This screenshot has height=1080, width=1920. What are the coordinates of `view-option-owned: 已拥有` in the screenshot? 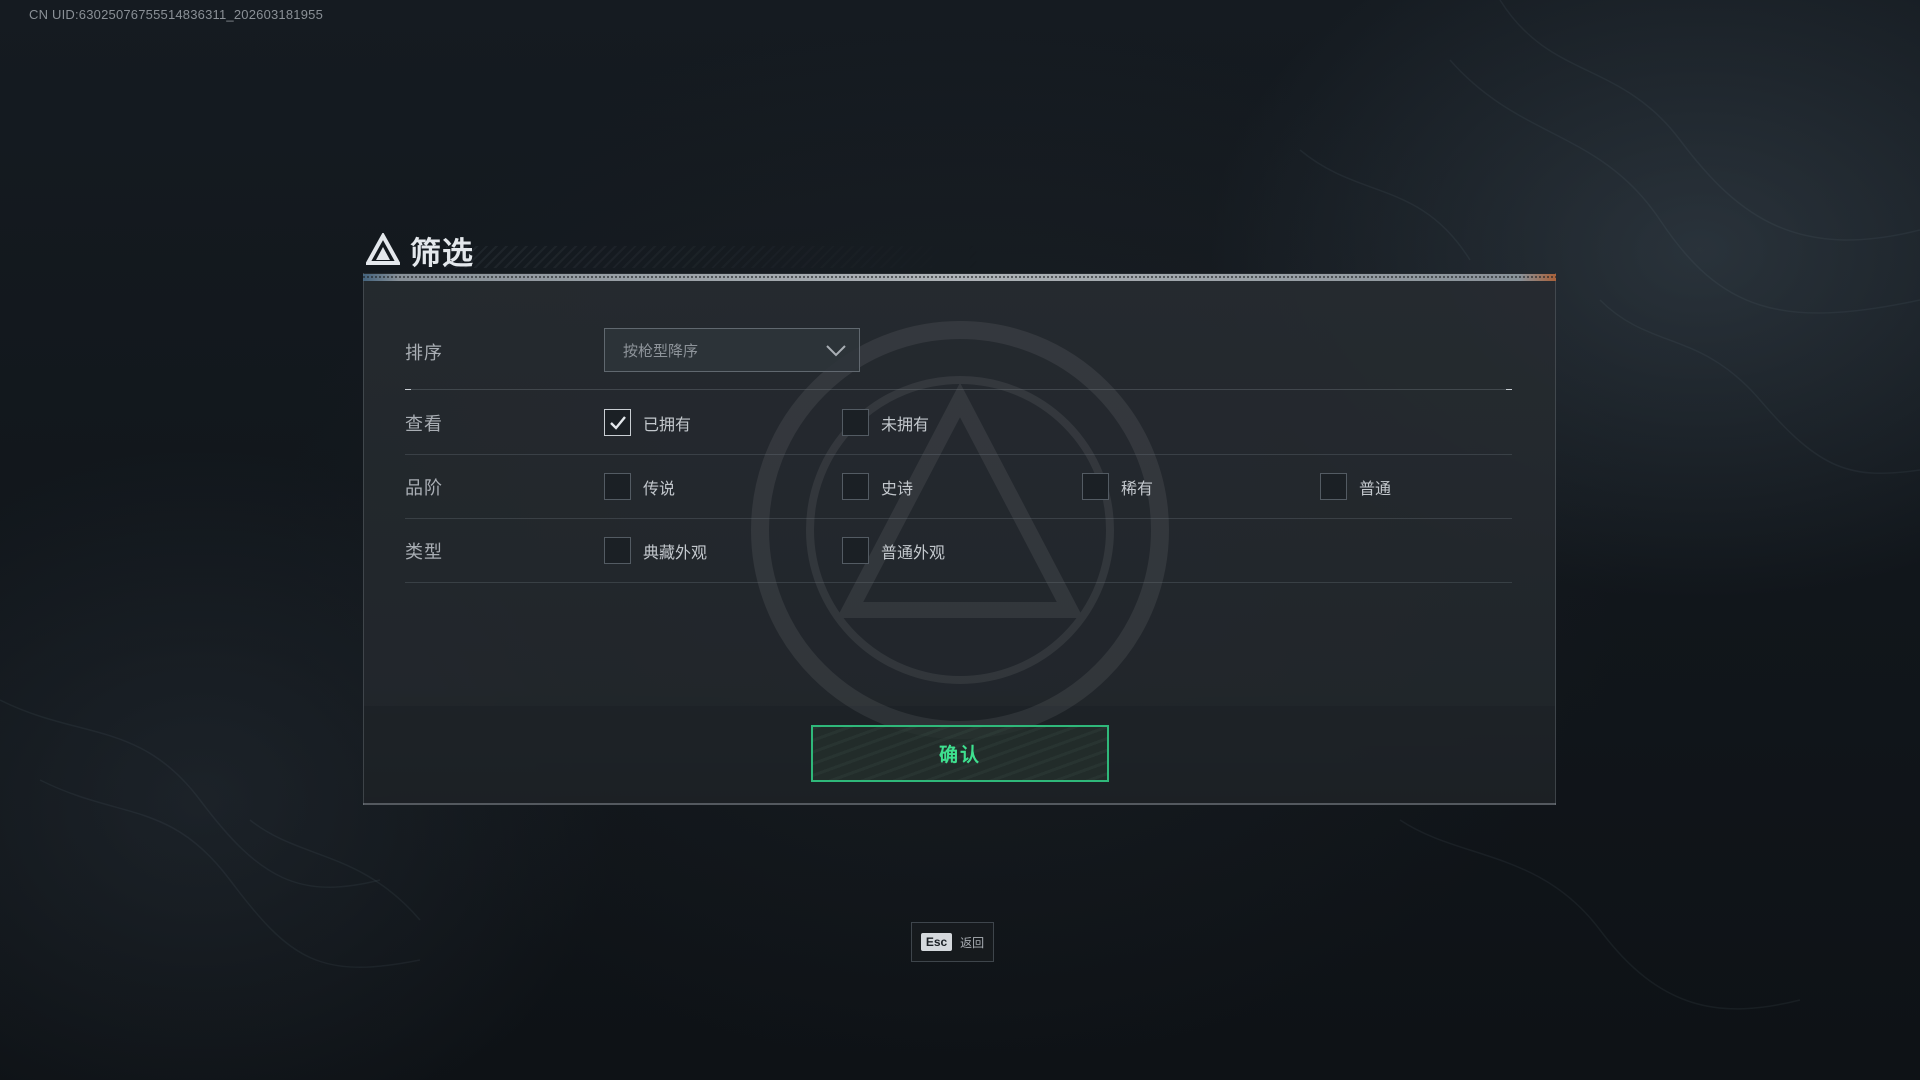 It's located at (647, 422).